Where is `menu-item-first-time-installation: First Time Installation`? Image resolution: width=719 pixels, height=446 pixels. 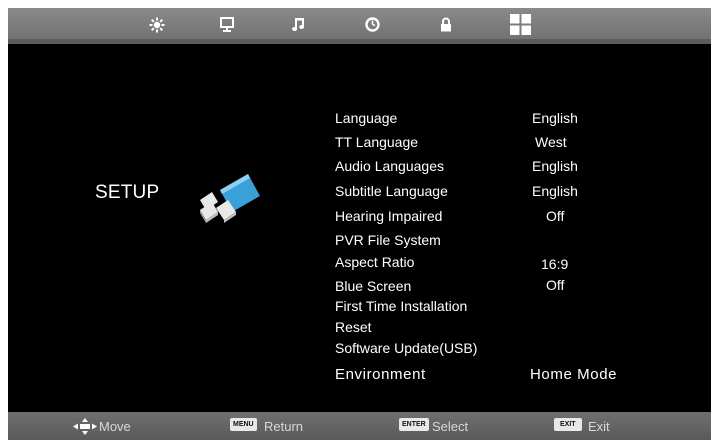 menu-item-first-time-installation: First Time Installation is located at coordinates (359, 309).